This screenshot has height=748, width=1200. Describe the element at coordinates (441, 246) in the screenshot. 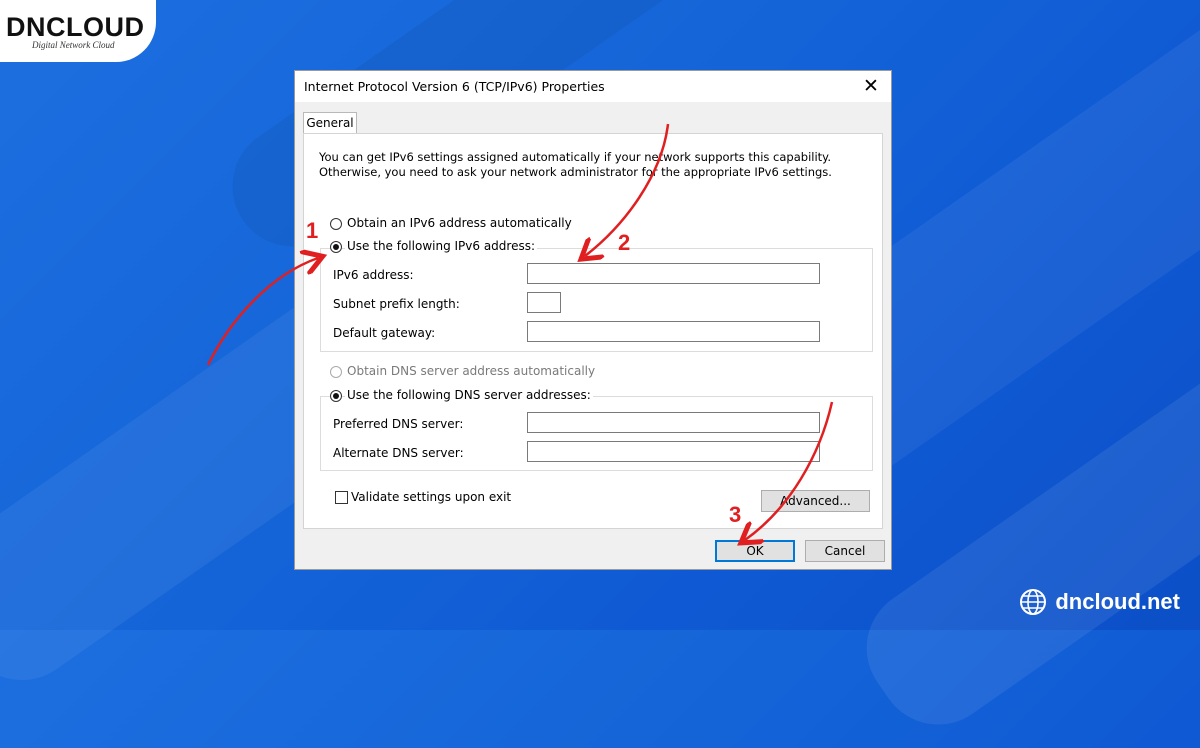

I see `use-following-ipv6-label: Use the following IPv6 address:` at that location.